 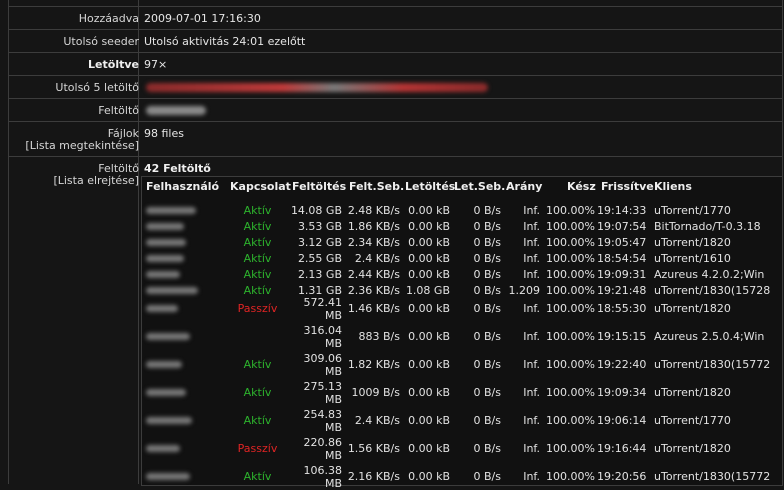 What do you see at coordinates (709, 336) in the screenshot?
I see `client-name: Azureus 2.5.0.4;Win` at bounding box center [709, 336].